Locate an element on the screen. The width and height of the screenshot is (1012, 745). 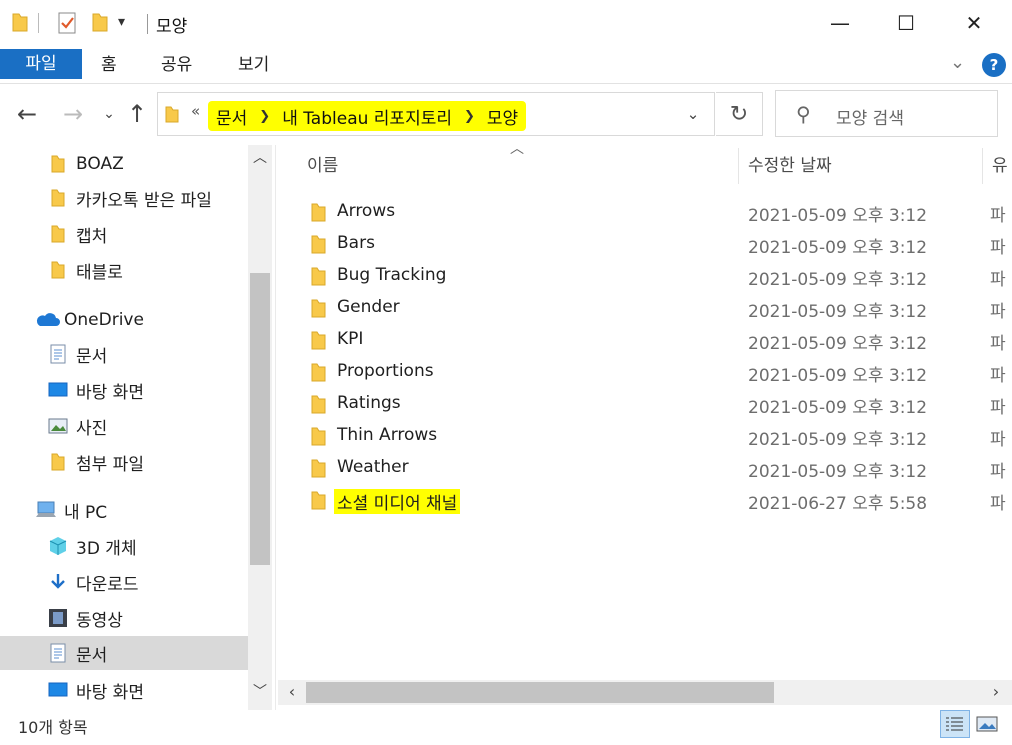
search-icon: ⚲ is located at coordinates (803, 114).